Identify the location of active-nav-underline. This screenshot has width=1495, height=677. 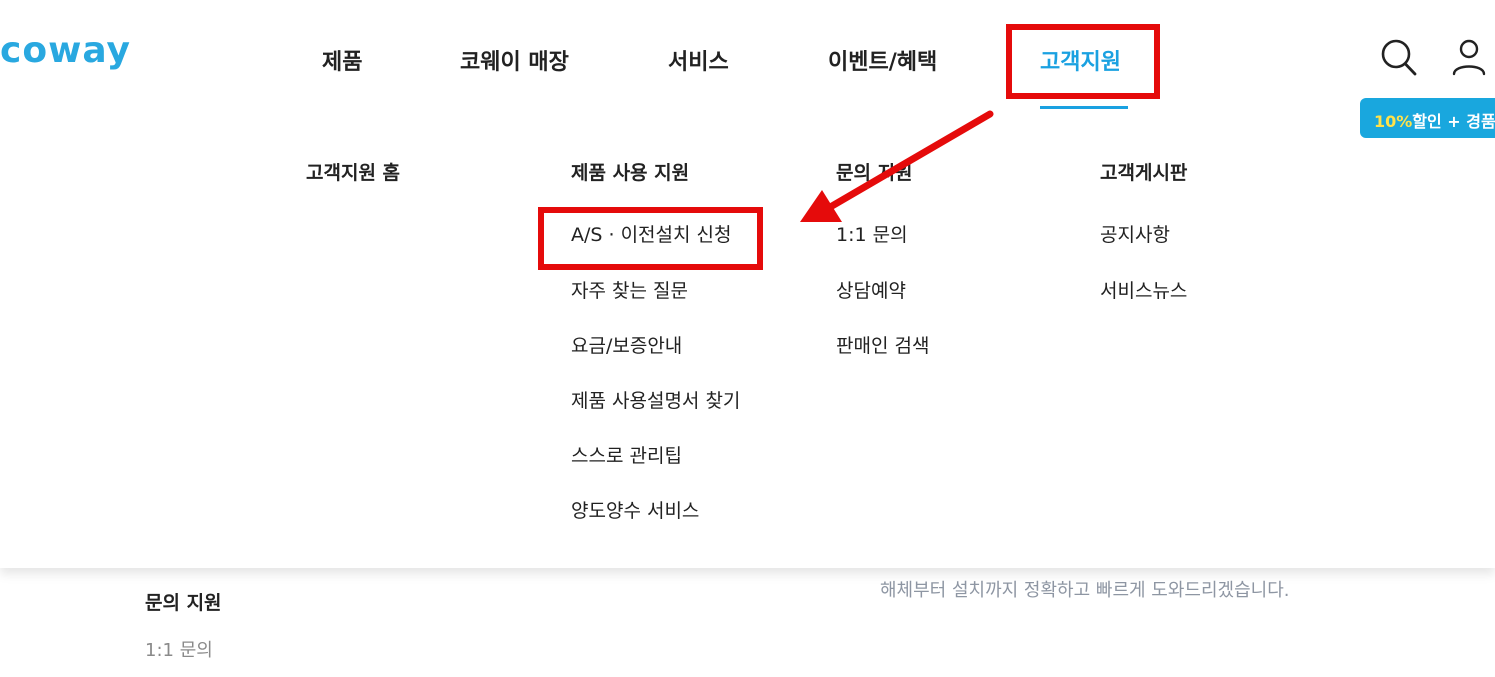
(1084, 107).